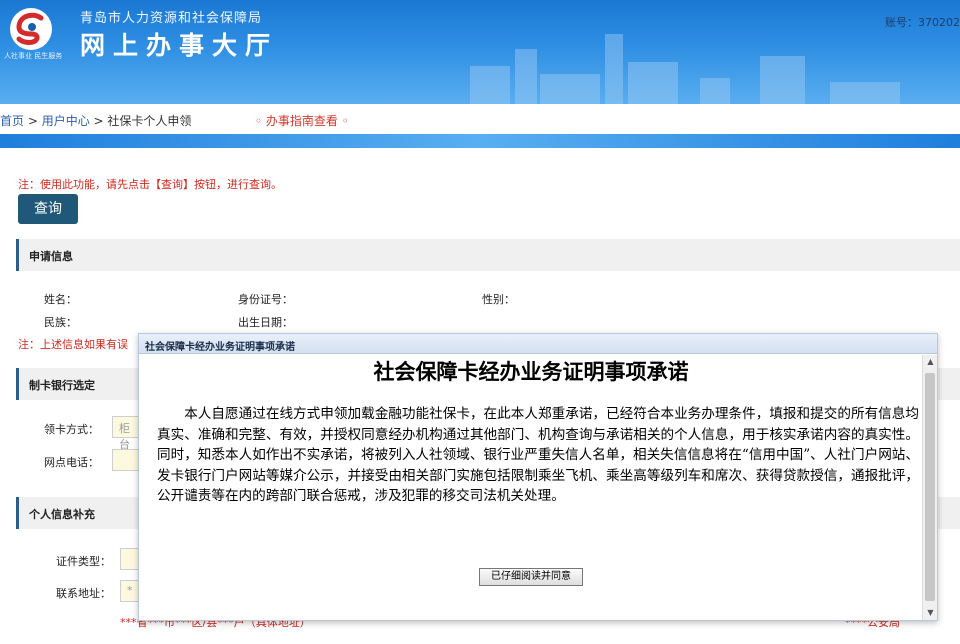  Describe the element at coordinates (73, 344) in the screenshot. I see `info-error-note: 注：上述信息如果有误` at that location.